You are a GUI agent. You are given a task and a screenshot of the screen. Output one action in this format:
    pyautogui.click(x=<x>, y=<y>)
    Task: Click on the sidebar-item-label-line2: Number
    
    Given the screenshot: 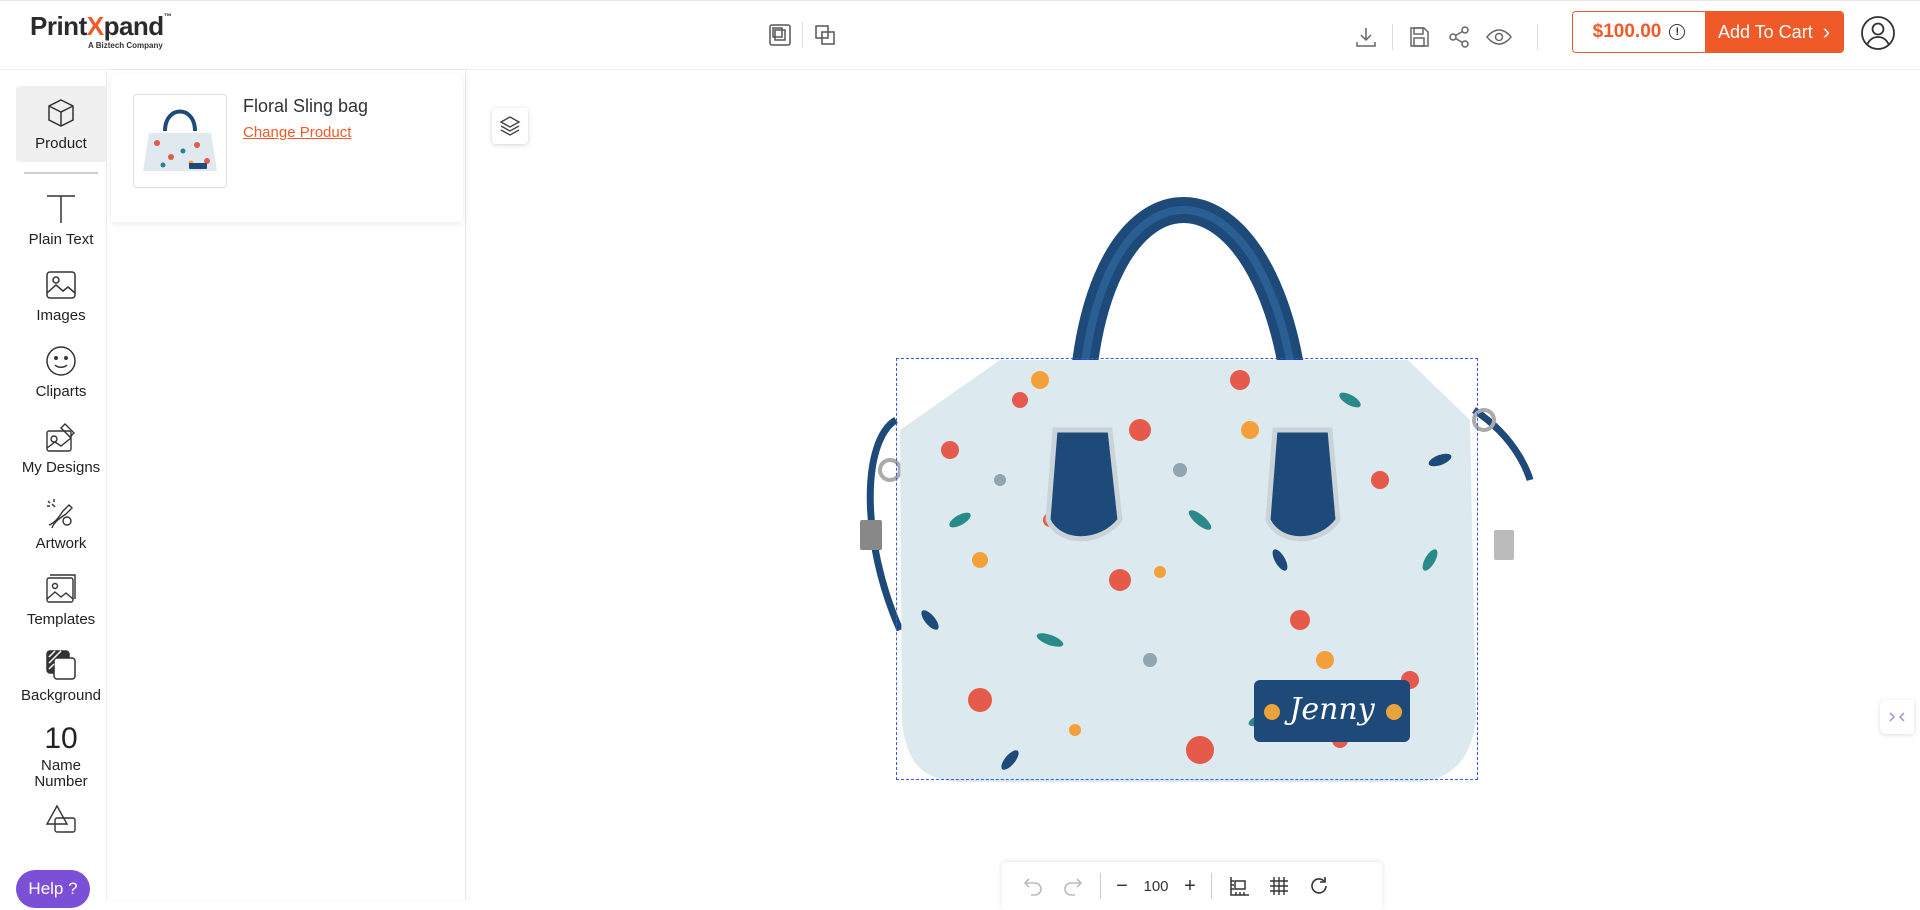 What is the action you would take?
    pyautogui.click(x=61, y=781)
    